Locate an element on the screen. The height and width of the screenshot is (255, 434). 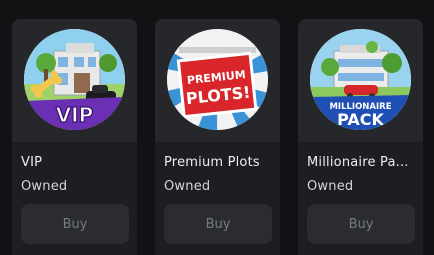
product-name: Premium Plots is located at coordinates (212, 162).